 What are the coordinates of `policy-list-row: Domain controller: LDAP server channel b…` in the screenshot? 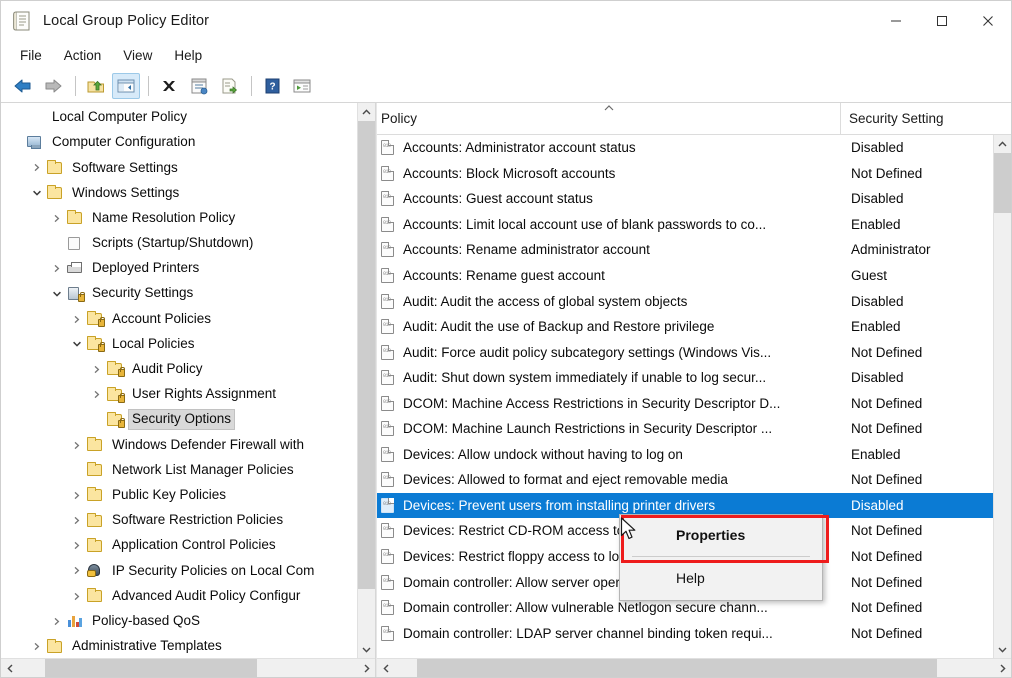 It's located at (685, 633).